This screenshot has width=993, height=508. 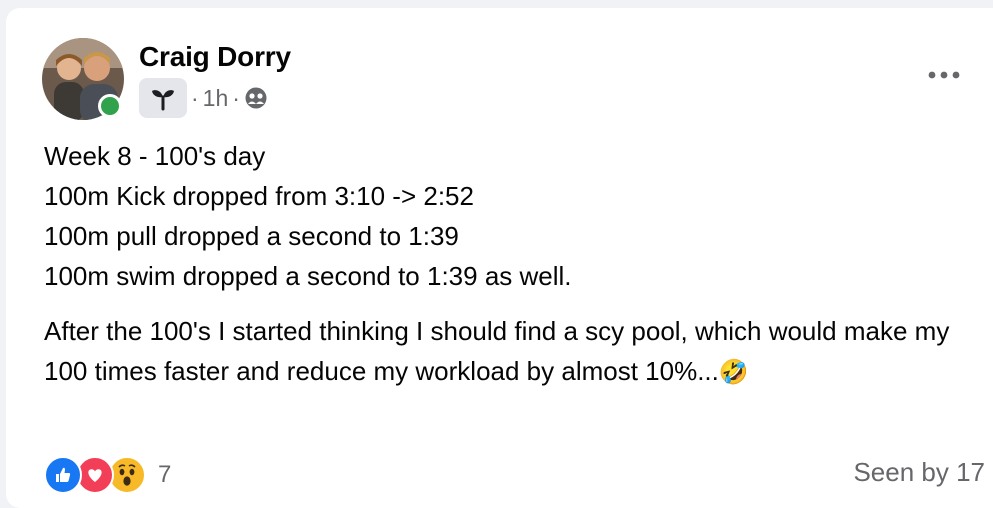 What do you see at coordinates (163, 98) in the screenshot?
I see `sprout-icon` at bounding box center [163, 98].